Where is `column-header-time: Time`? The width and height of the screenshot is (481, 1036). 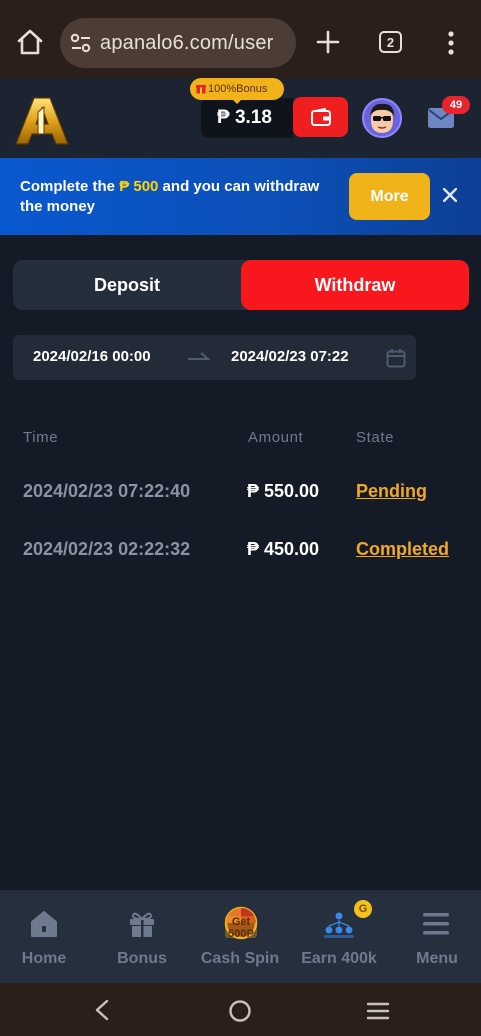 column-header-time: Time is located at coordinates (41, 437).